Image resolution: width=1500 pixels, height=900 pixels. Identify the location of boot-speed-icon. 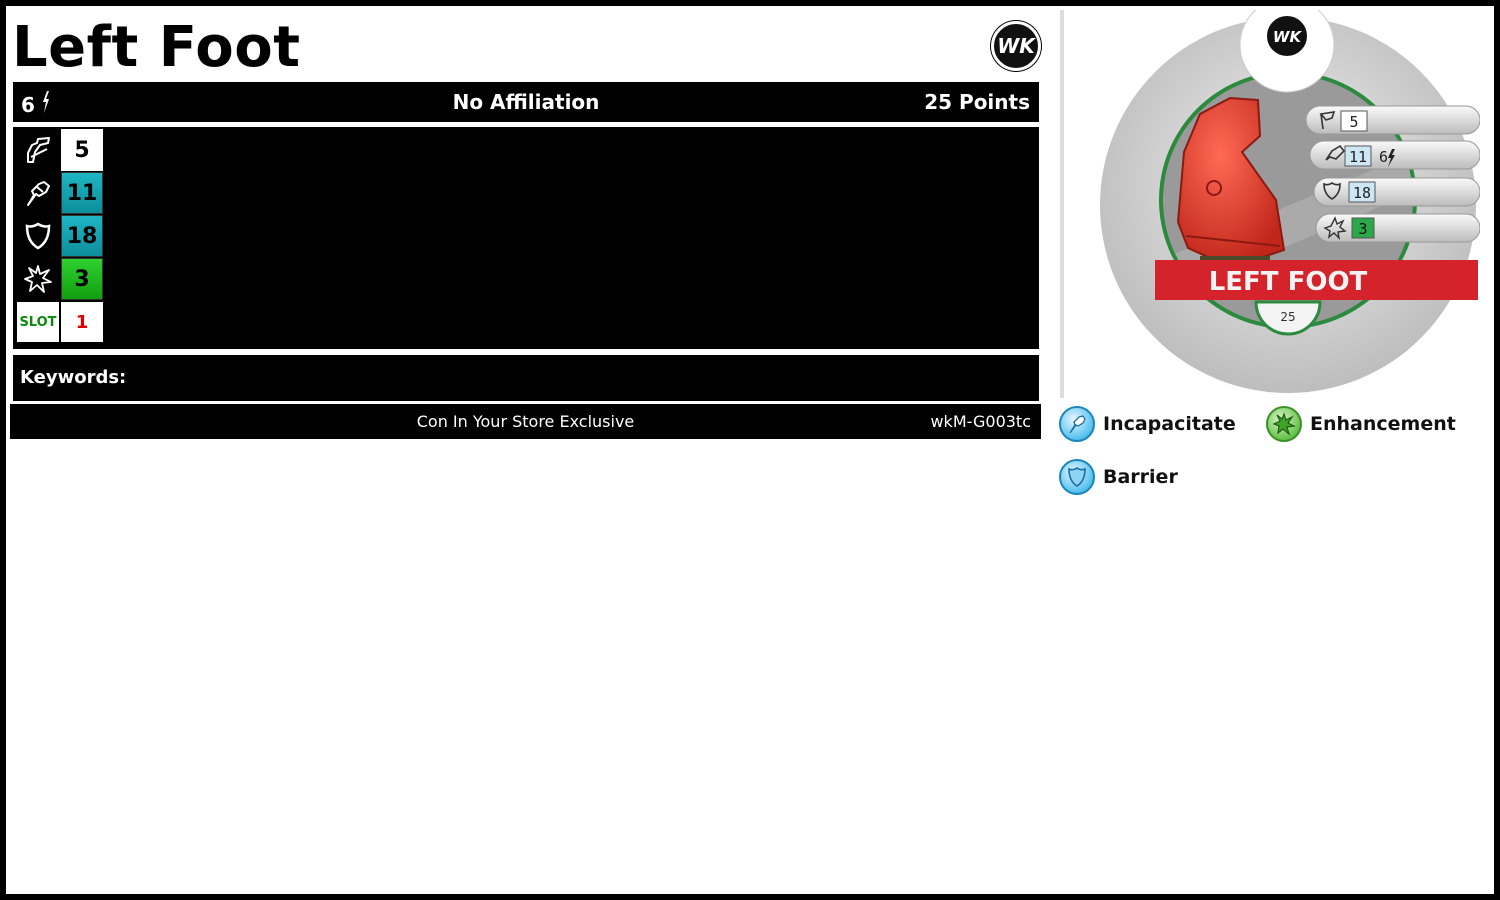
(38, 150).